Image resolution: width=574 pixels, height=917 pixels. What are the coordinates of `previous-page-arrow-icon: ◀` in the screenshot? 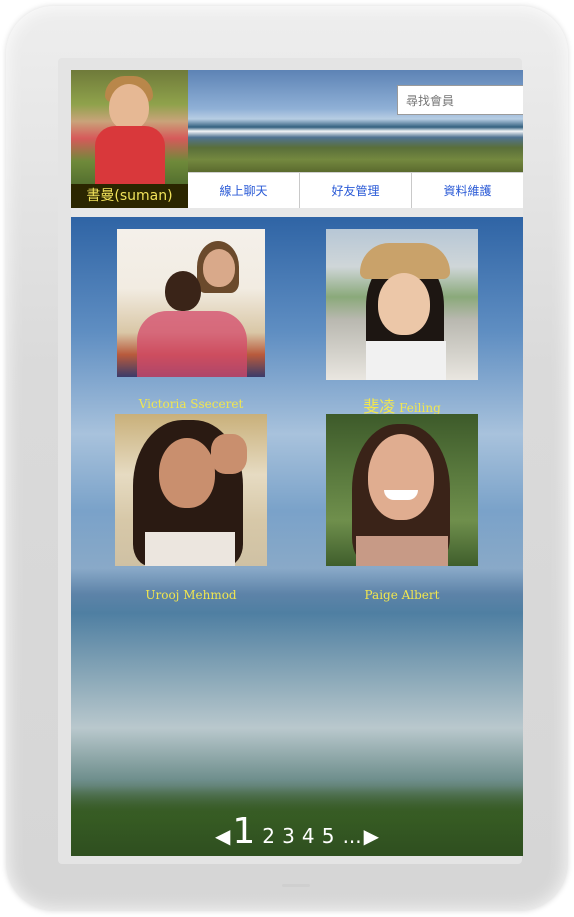 It's located at (222, 836).